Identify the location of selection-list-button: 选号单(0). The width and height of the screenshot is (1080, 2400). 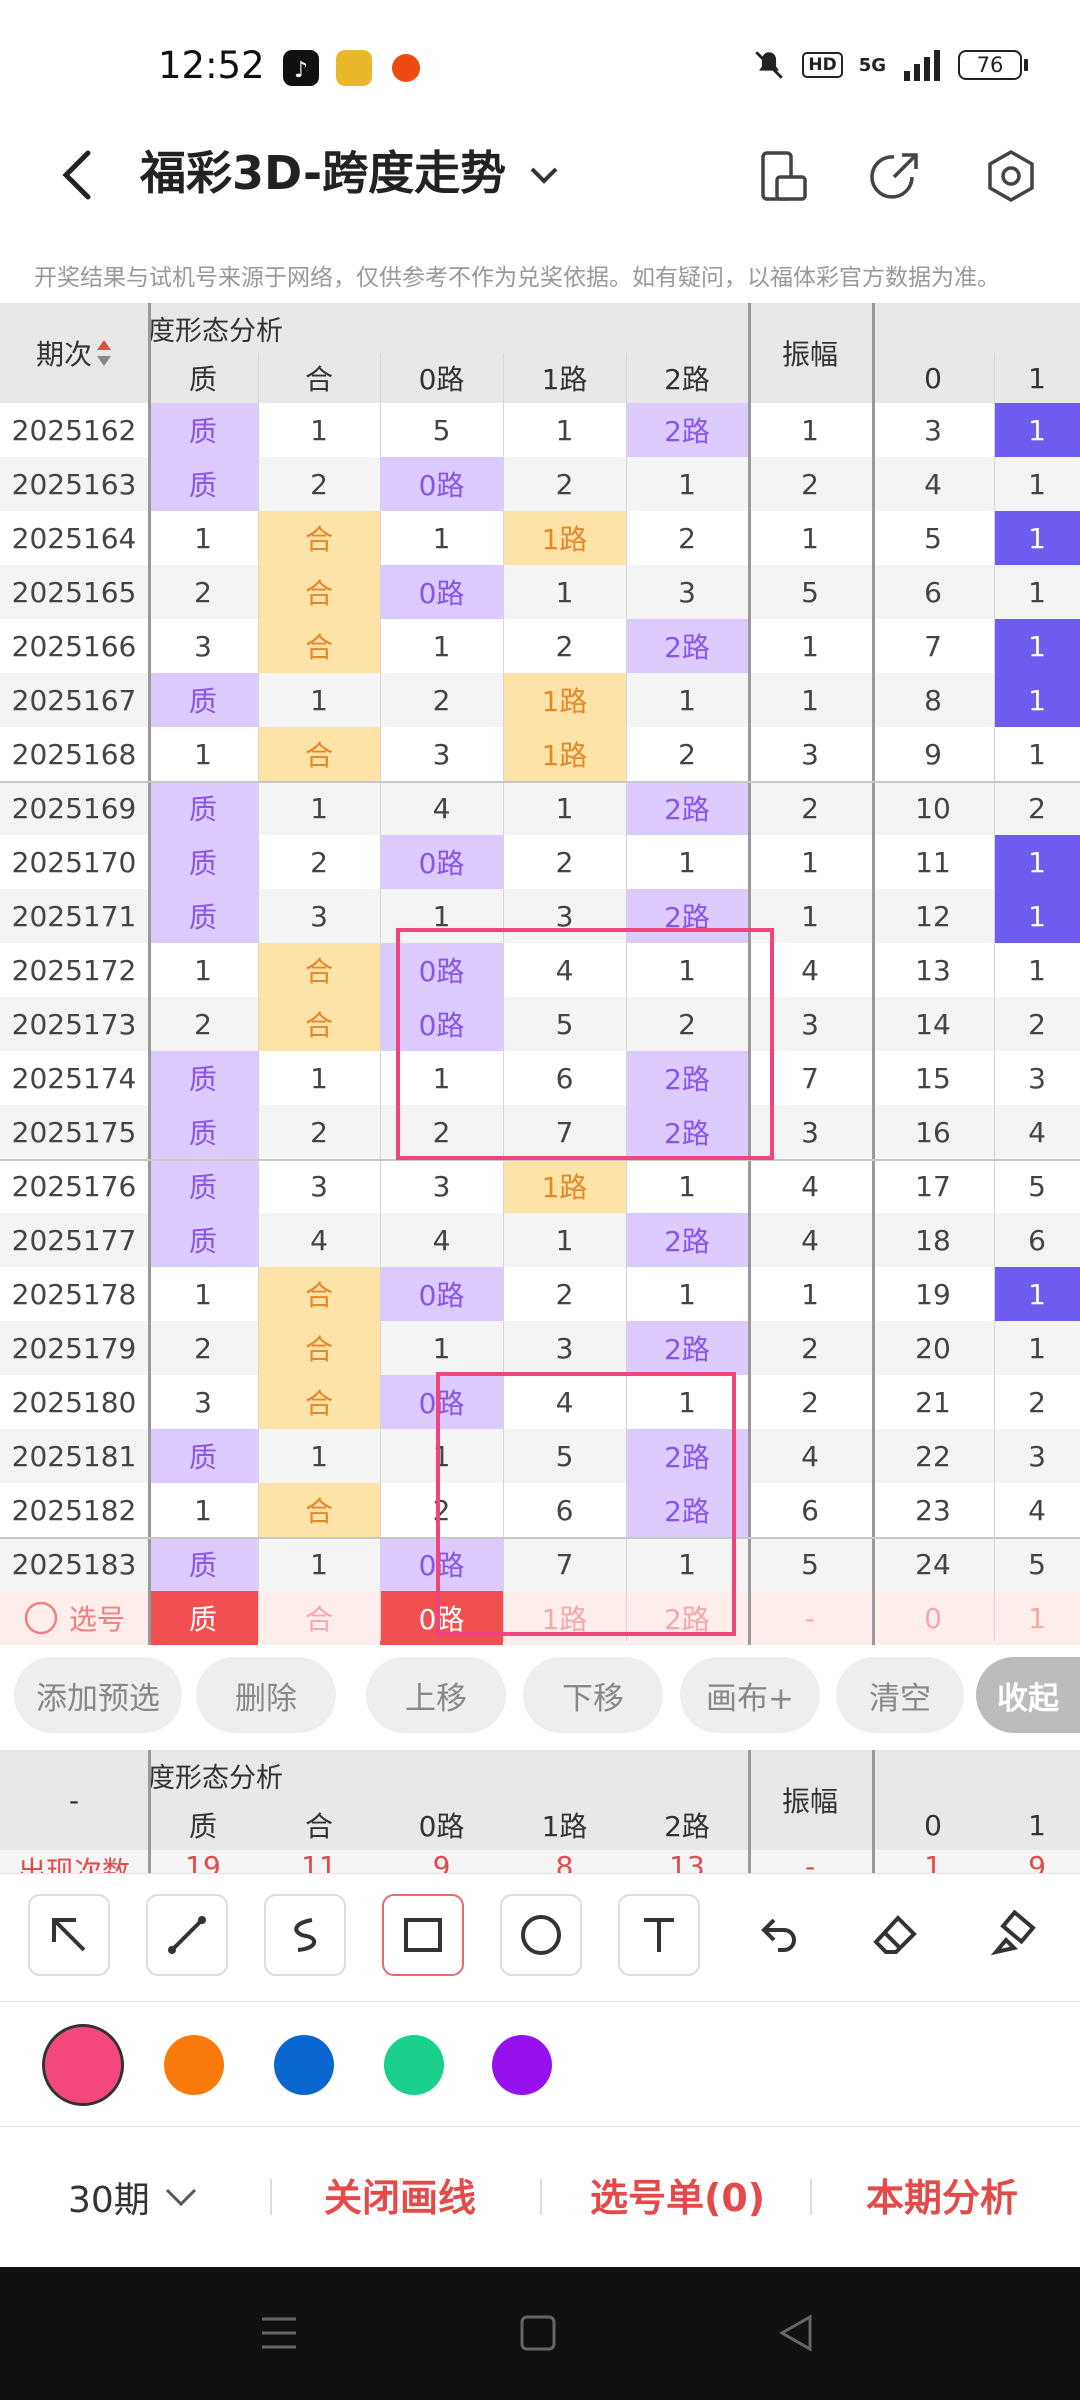
(677, 2194).